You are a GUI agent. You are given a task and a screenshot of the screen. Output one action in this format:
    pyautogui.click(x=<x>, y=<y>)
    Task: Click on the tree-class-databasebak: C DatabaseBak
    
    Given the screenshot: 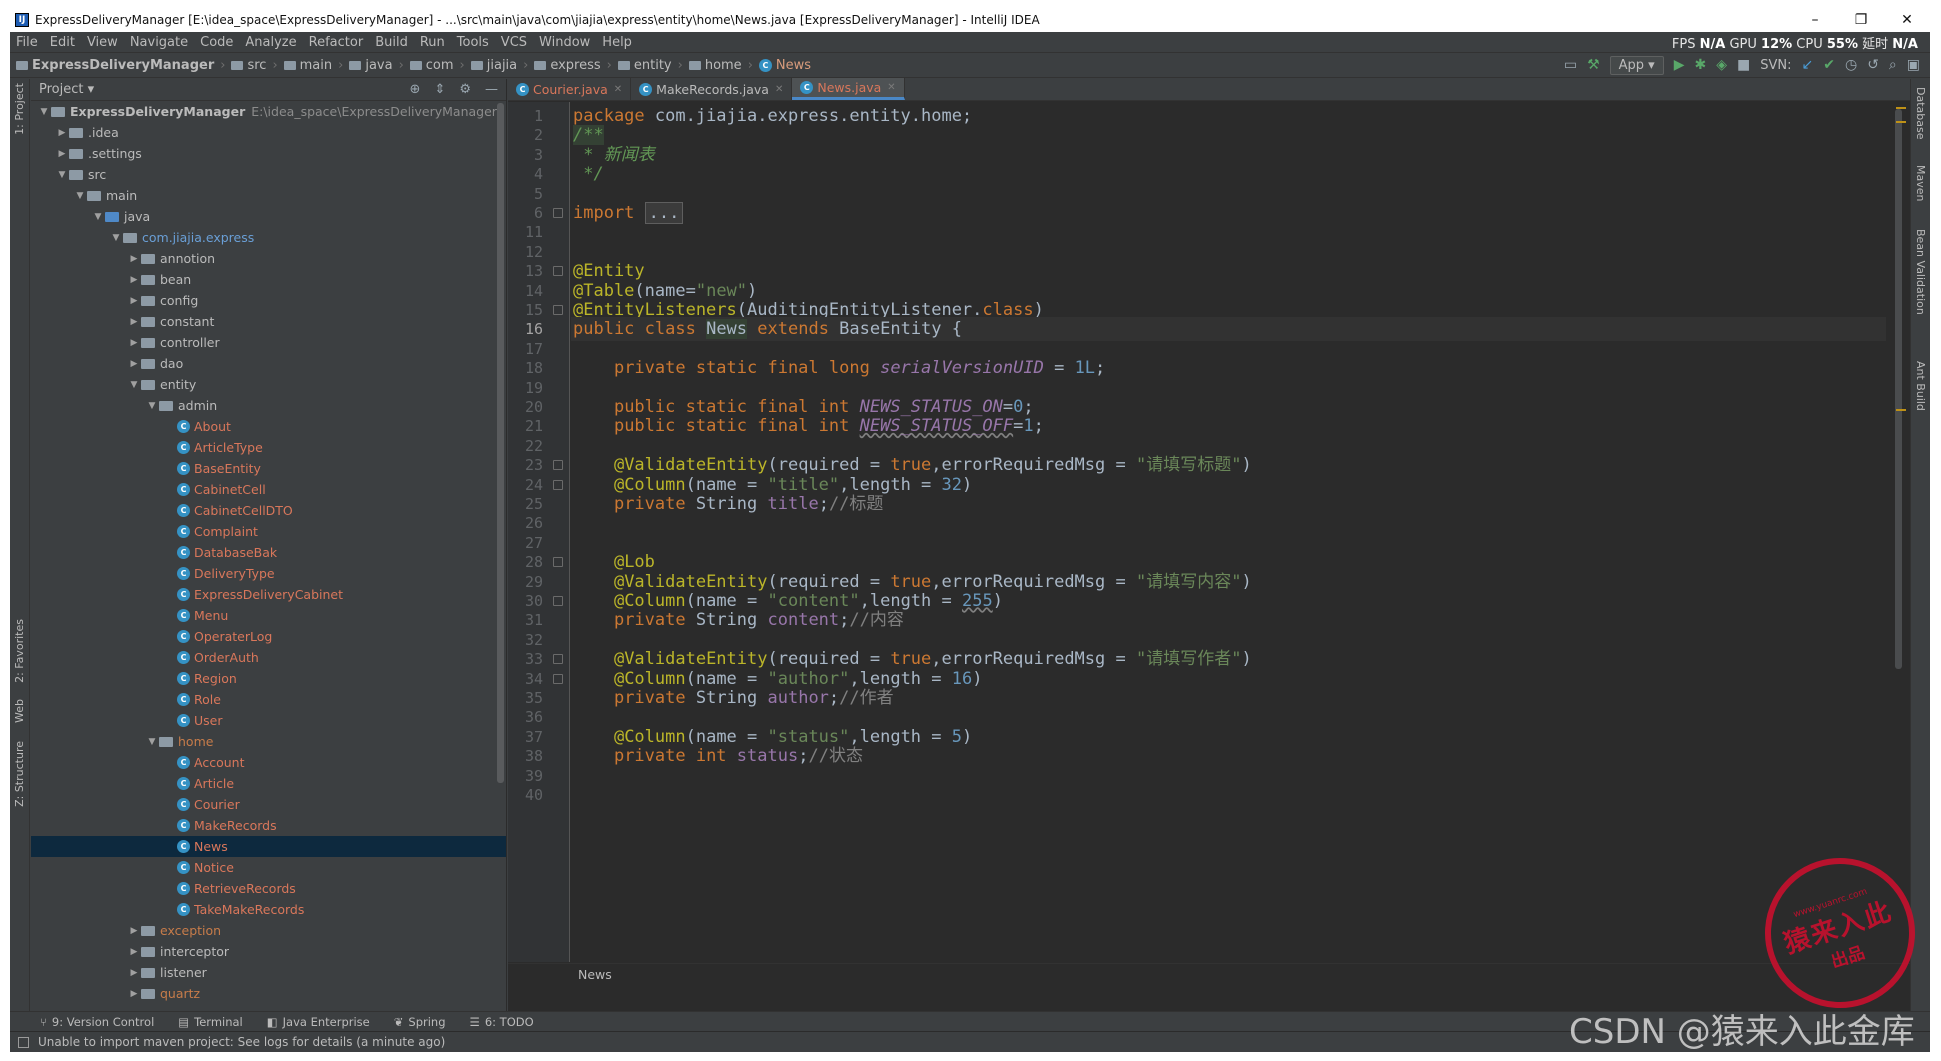 What is the action you would take?
    pyautogui.click(x=268, y=552)
    